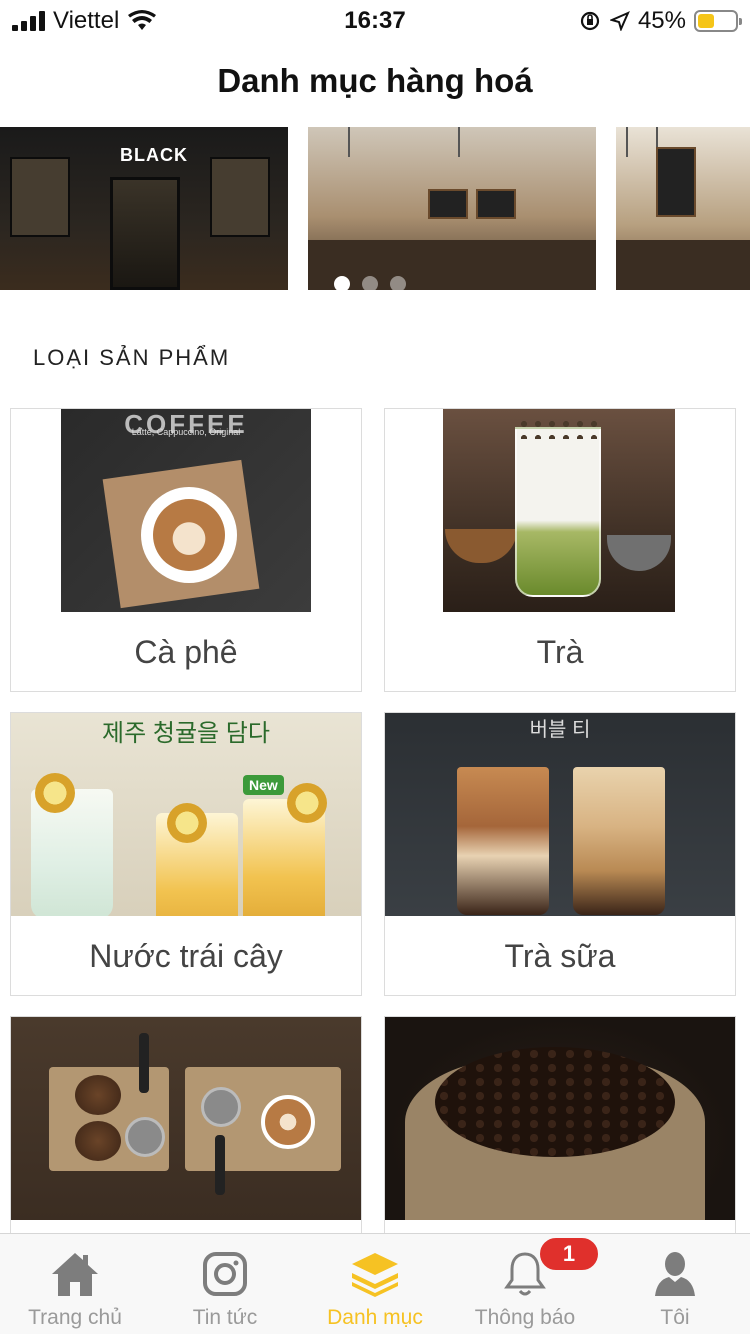  I want to click on tea-glass, so click(558, 512).